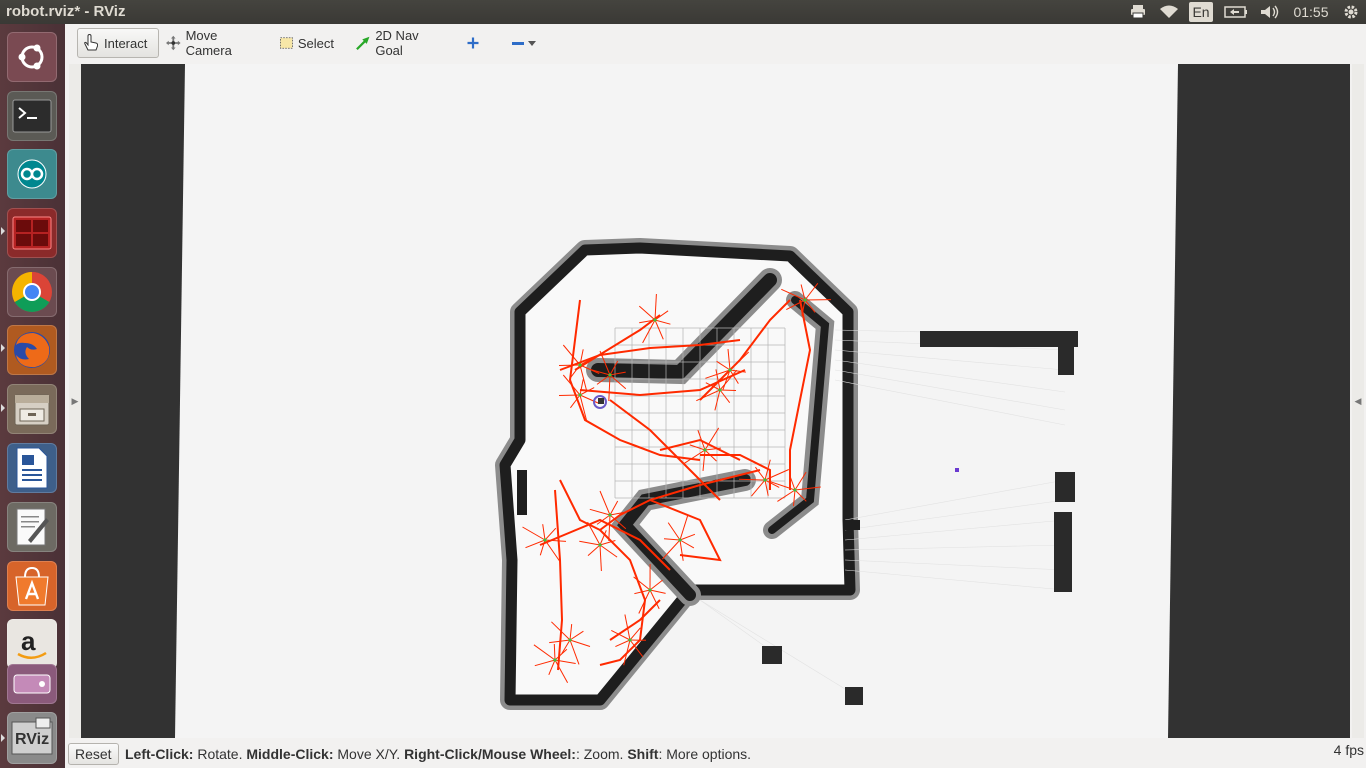  What do you see at coordinates (91, 42) in the screenshot?
I see `hand-pointer-icon` at bounding box center [91, 42].